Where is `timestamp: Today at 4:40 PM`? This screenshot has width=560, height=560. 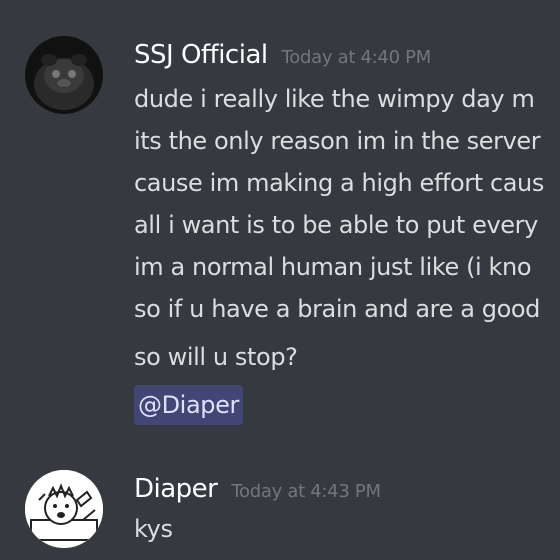 timestamp: Today at 4:40 PM is located at coordinates (357, 57).